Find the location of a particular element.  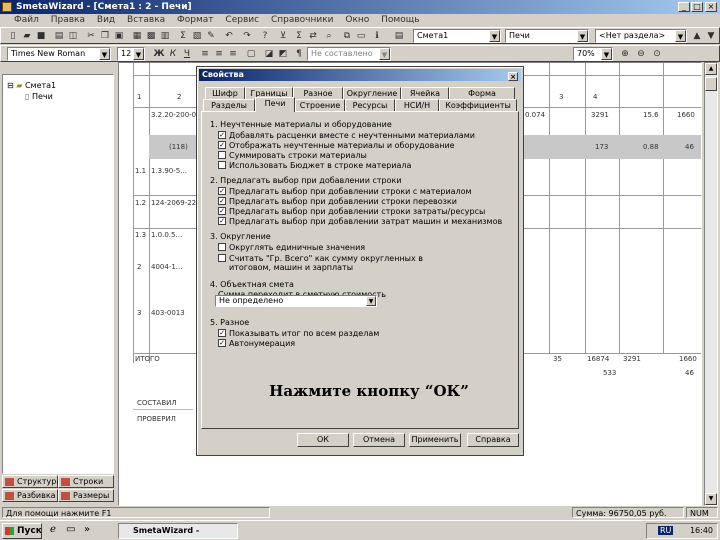

tab-cell: Ячейка is located at coordinates (425, 93).